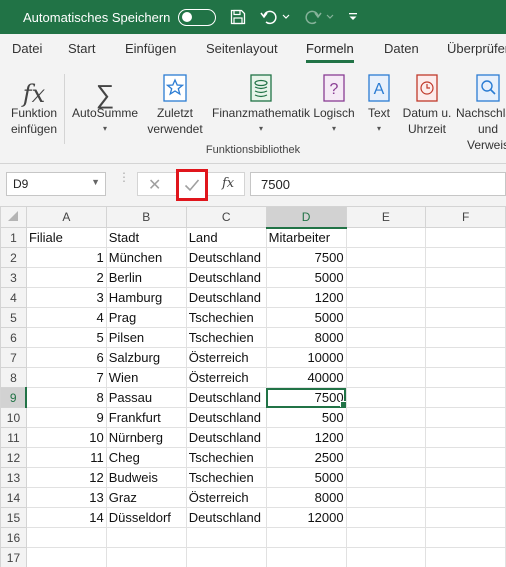  What do you see at coordinates (286, 17) in the screenshot?
I see `undo-dropdown-icon` at bounding box center [286, 17].